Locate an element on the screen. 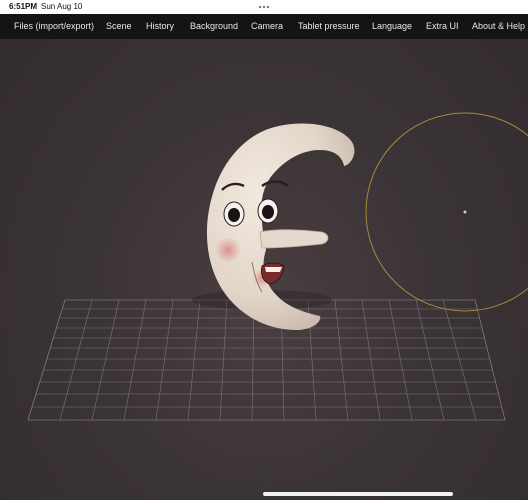 This screenshot has width=528, height=500. pupil-right is located at coordinates (268, 212).